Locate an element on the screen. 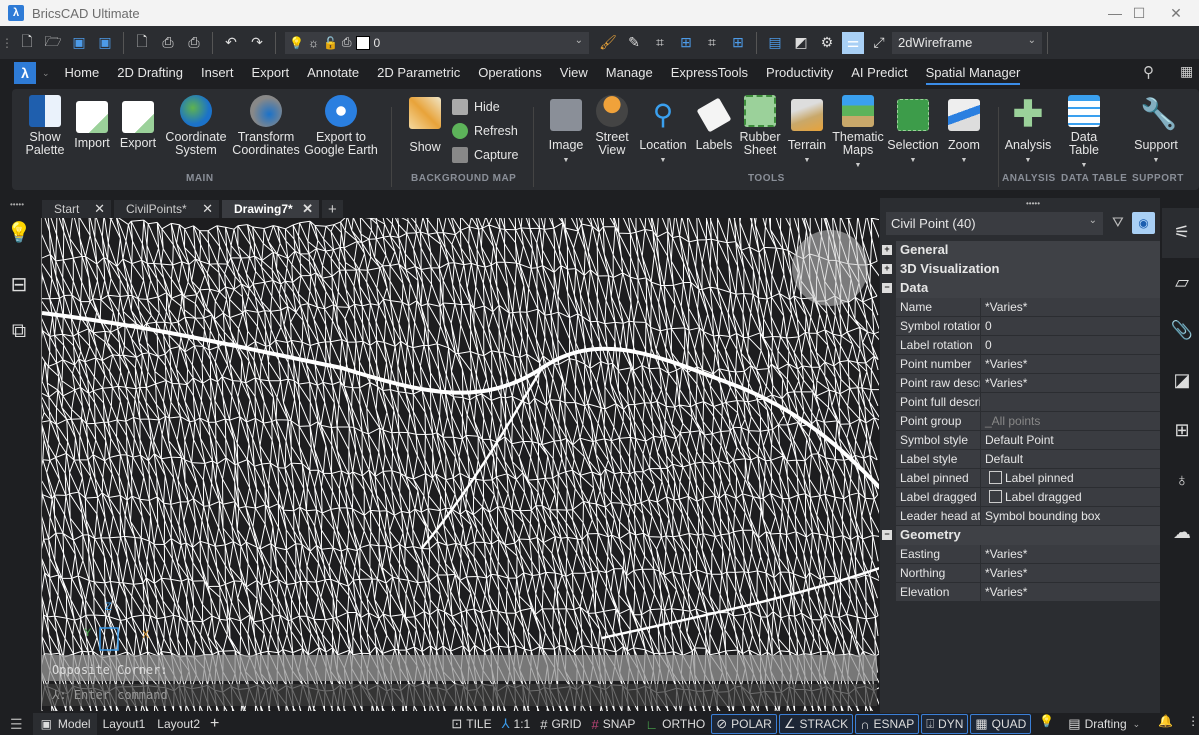  rubber-sheet-button: Rubber Sheet is located at coordinates (760, 126).